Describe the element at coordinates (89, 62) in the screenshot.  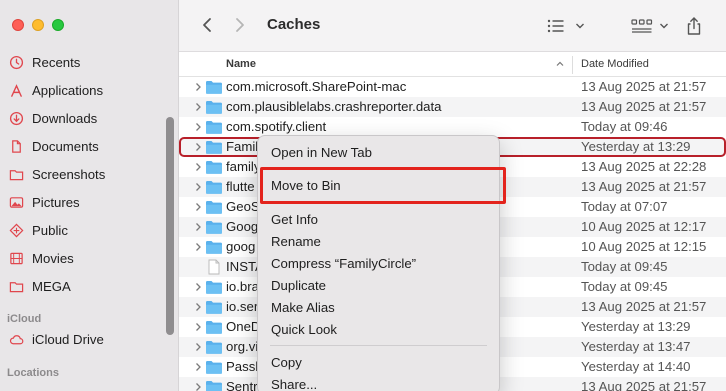
I see `sidebar-item-recents: Recents` at that location.